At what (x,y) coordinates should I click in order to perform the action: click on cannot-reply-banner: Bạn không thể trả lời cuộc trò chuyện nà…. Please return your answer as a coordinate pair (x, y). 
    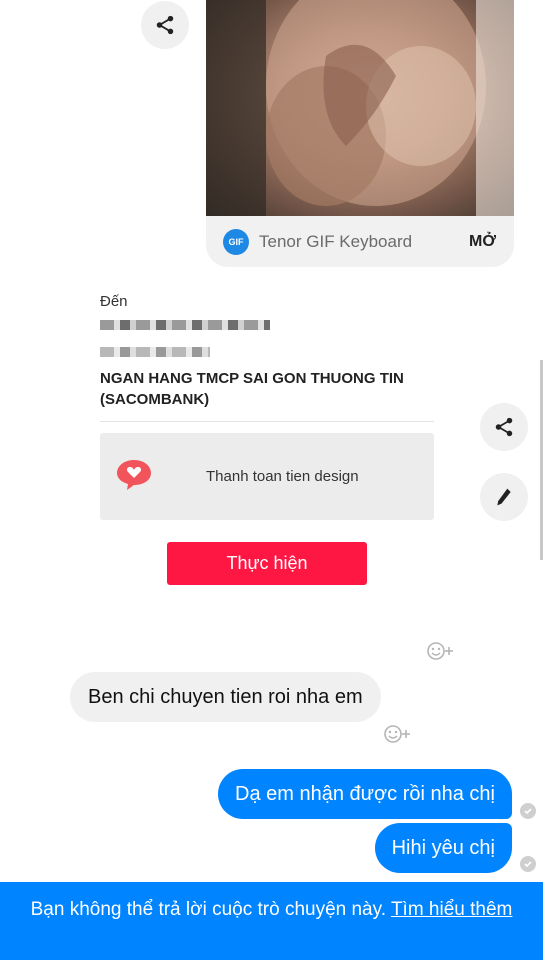
    Looking at the image, I should click on (271, 921).